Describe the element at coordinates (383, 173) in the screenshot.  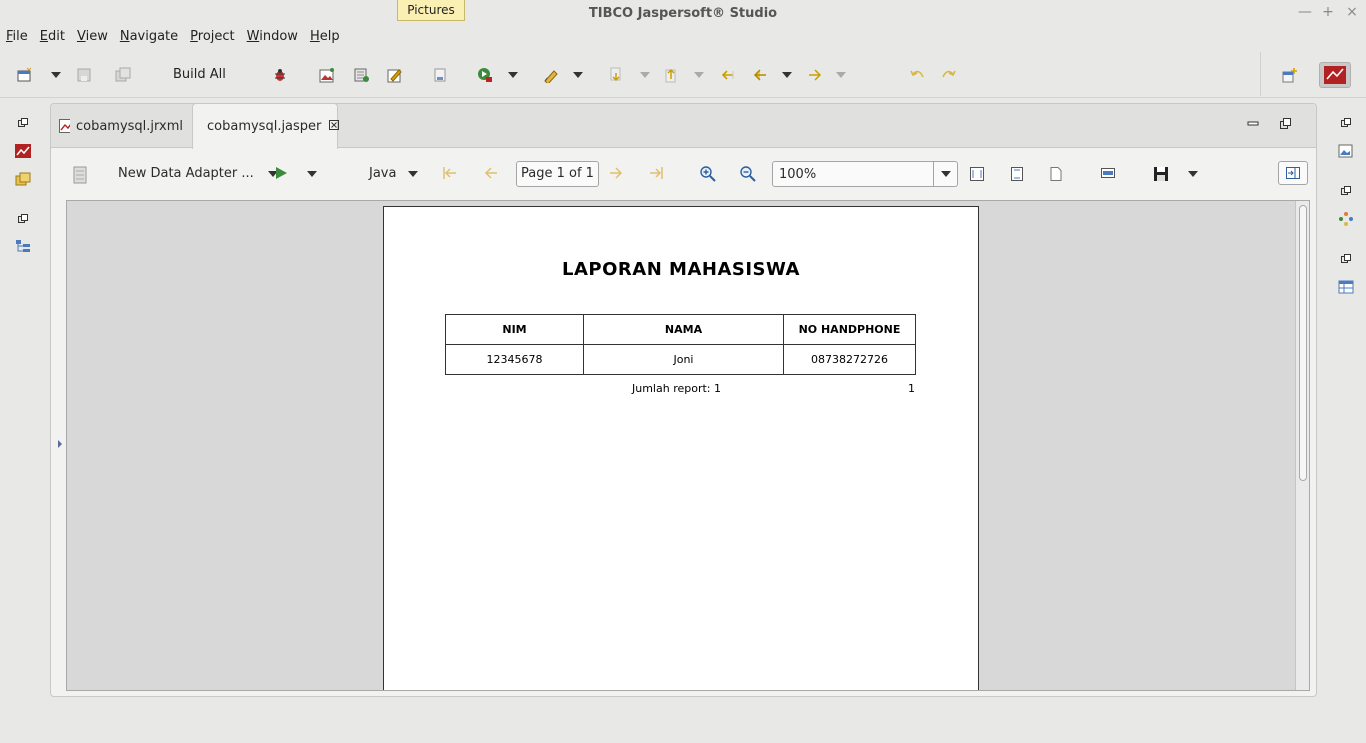
I see `language-label: Java` at that location.